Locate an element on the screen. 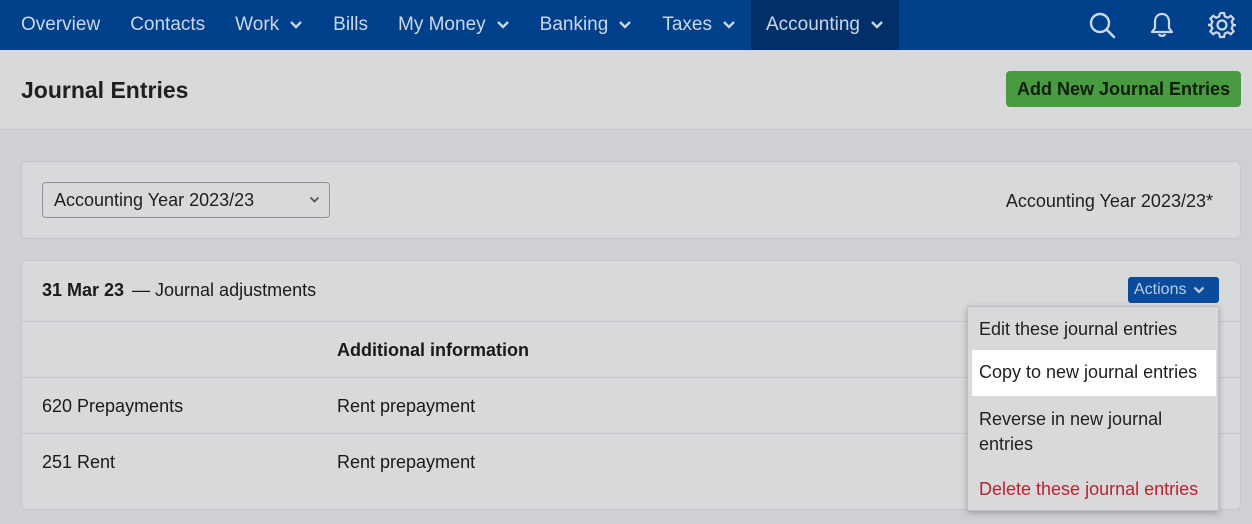 The width and height of the screenshot is (1252, 524). nav-label: Overview is located at coordinates (61, 24).